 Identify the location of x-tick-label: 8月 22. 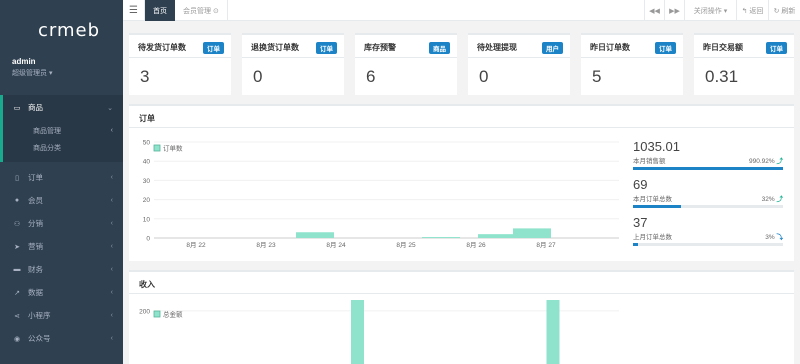
(196, 245).